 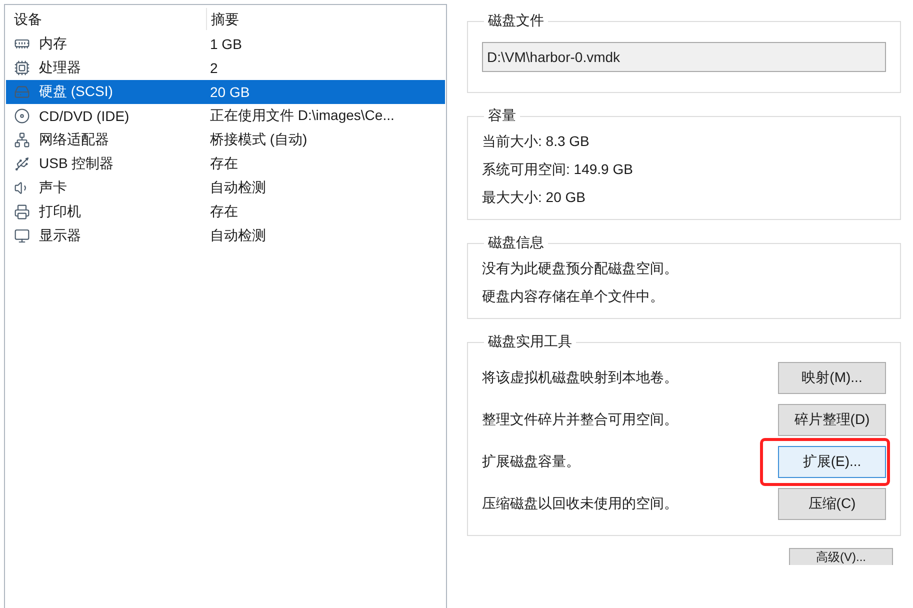 What do you see at coordinates (558, 170) in the screenshot?
I see `capacity-text: 系统可用空间: 149.9 GB` at bounding box center [558, 170].